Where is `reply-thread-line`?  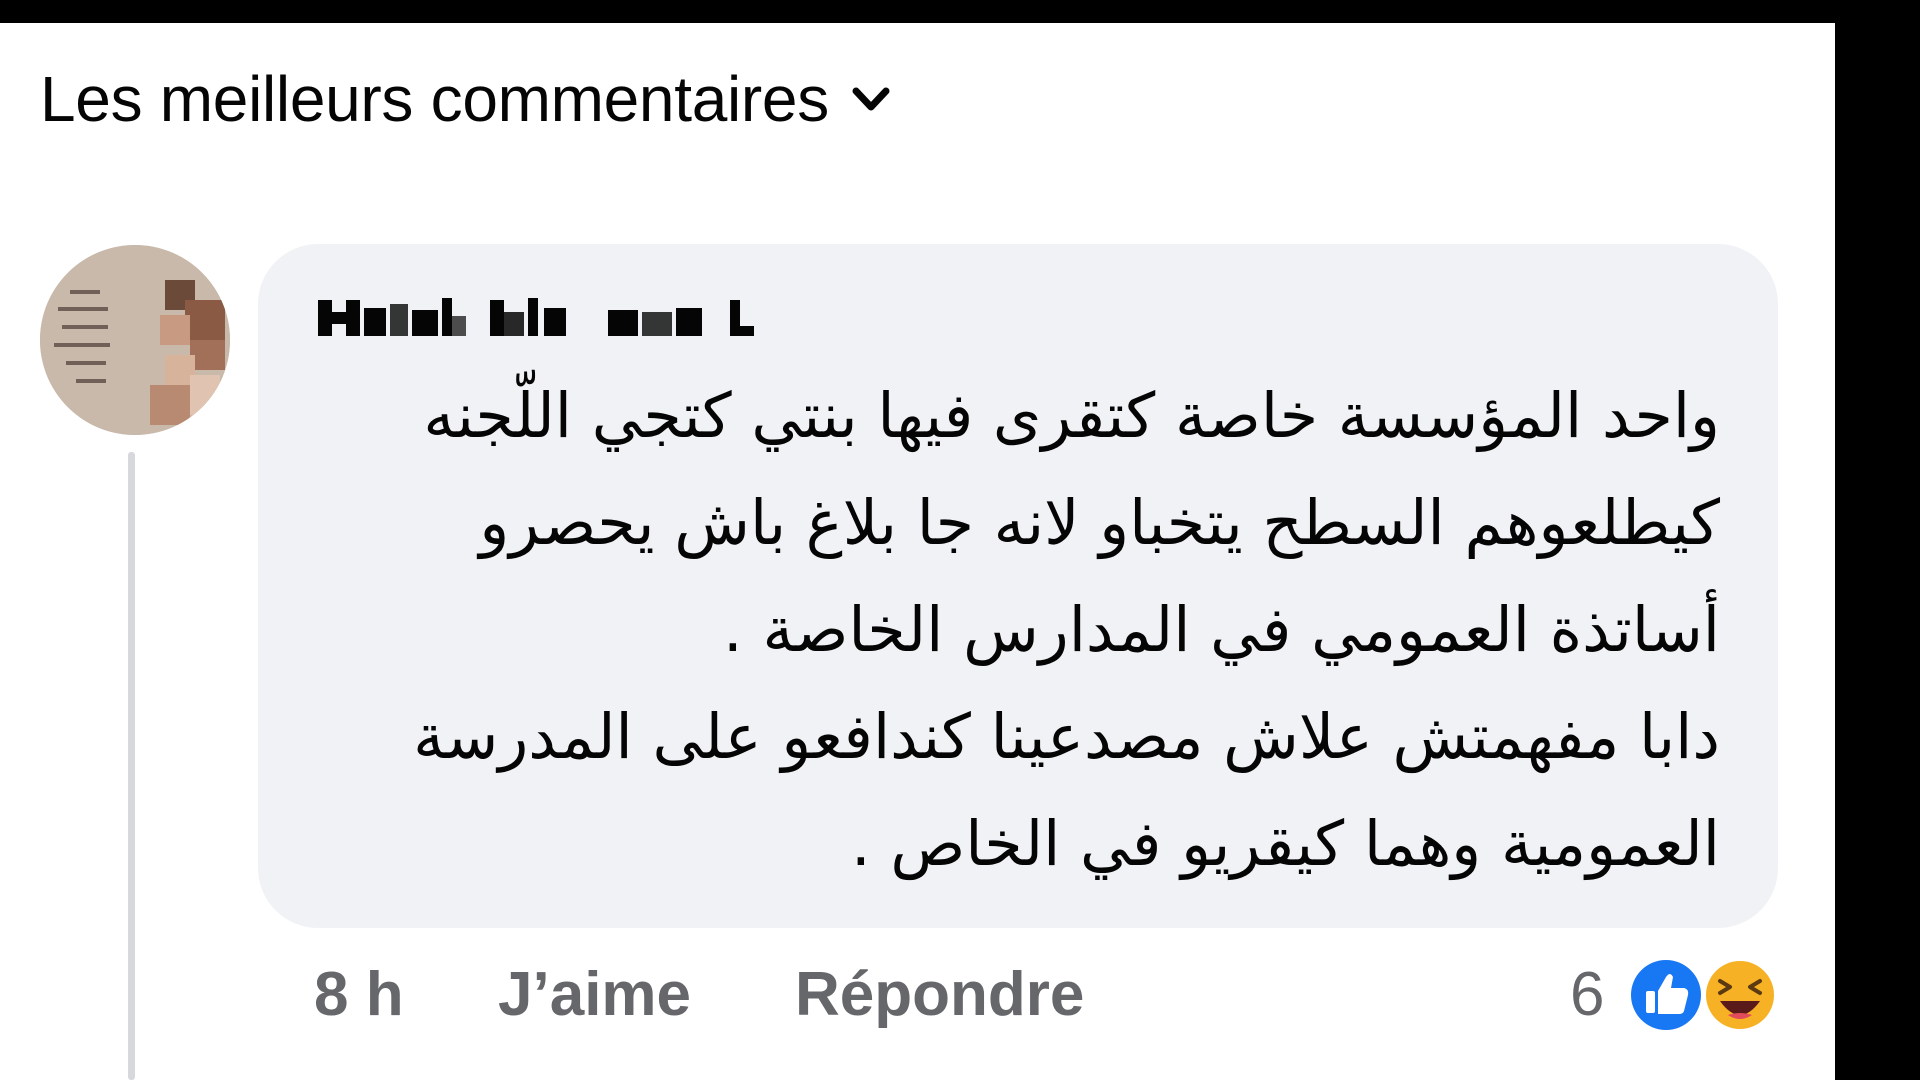
reply-thread-line is located at coordinates (131, 766).